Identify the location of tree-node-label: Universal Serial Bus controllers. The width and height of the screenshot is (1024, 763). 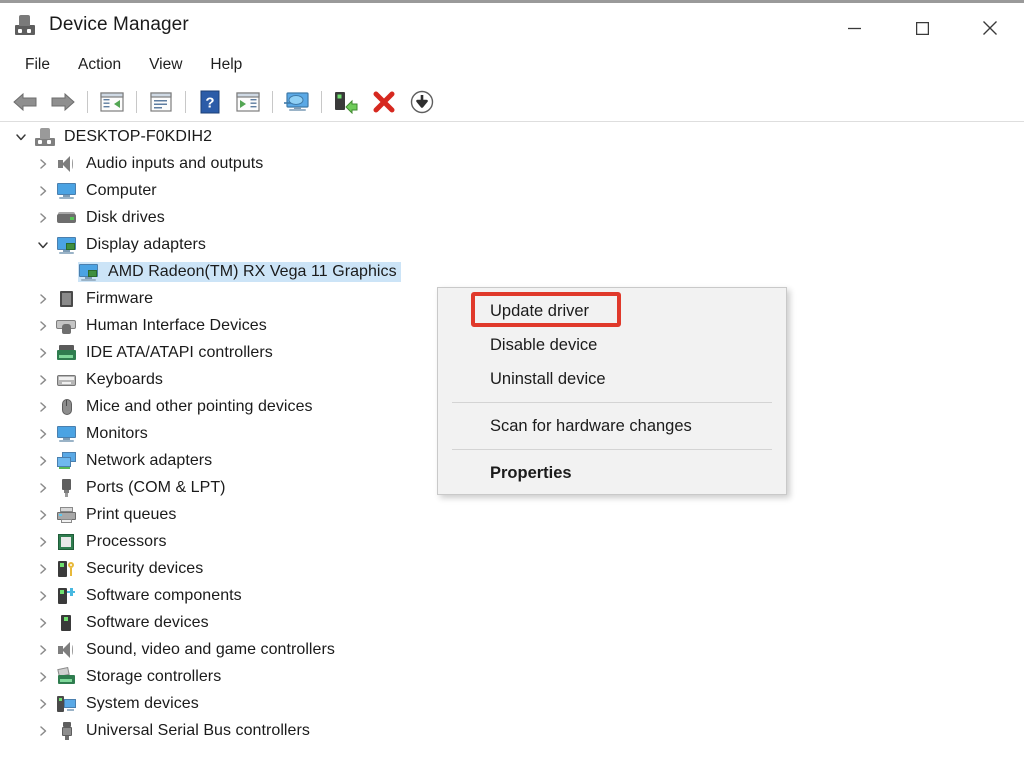
(198, 730).